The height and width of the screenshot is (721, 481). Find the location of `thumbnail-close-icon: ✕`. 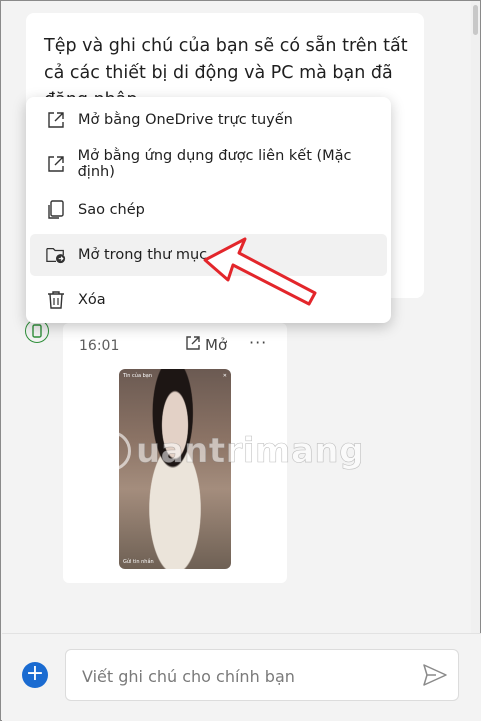

thumbnail-close-icon: ✕ is located at coordinates (224, 376).